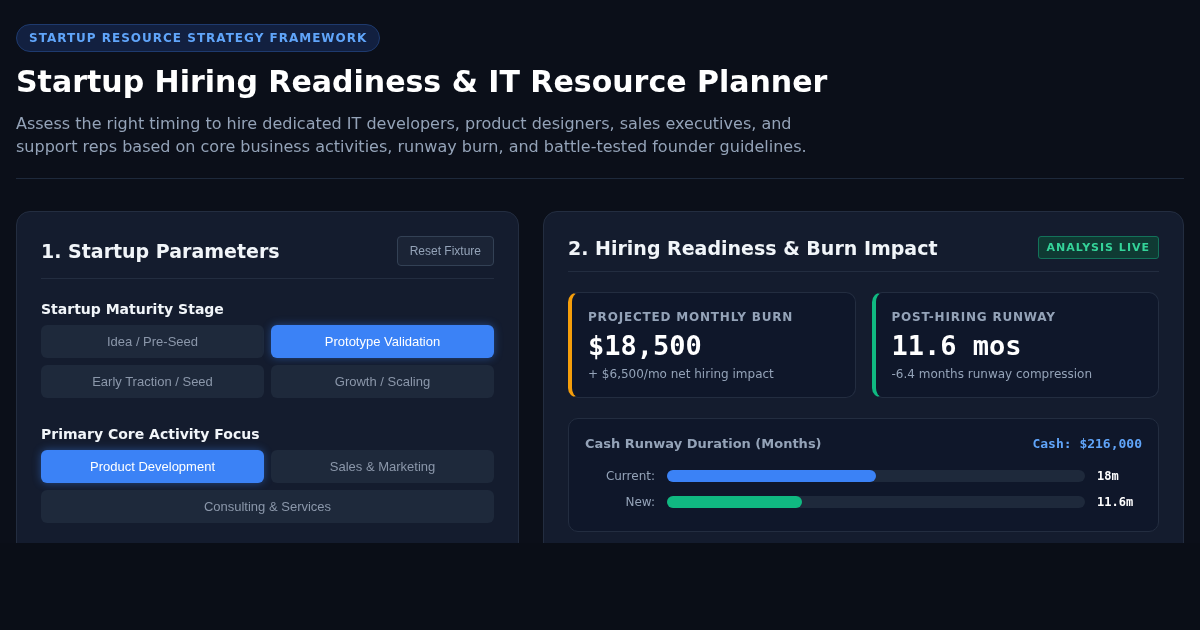 The height and width of the screenshot is (630, 1200). I want to click on bar-label: Current:, so click(629, 476).